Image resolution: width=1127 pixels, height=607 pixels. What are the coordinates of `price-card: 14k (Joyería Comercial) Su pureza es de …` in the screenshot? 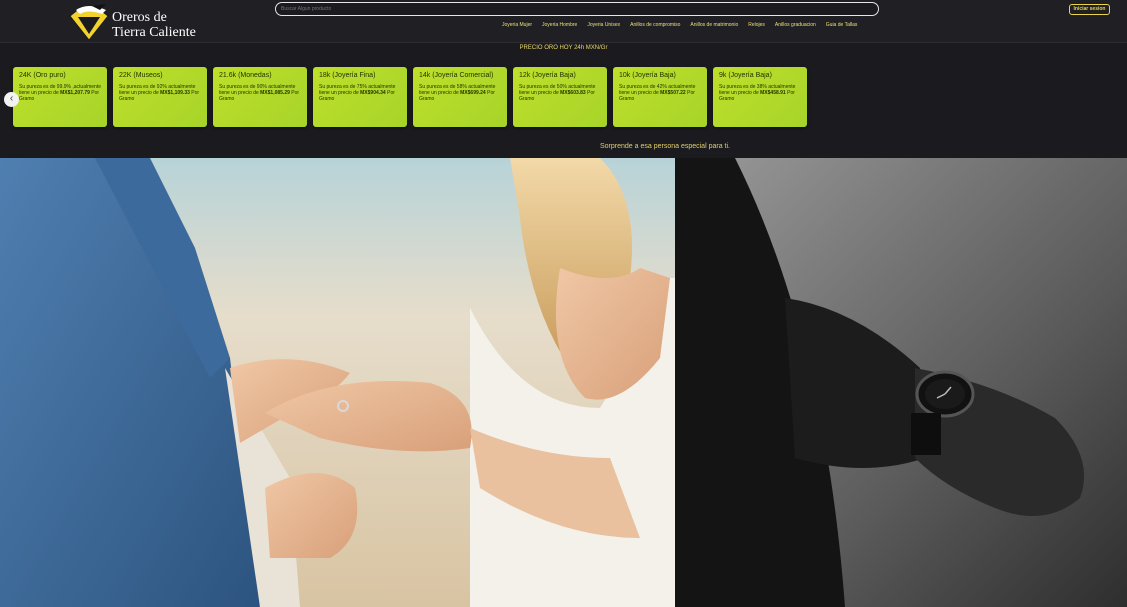 It's located at (460, 97).